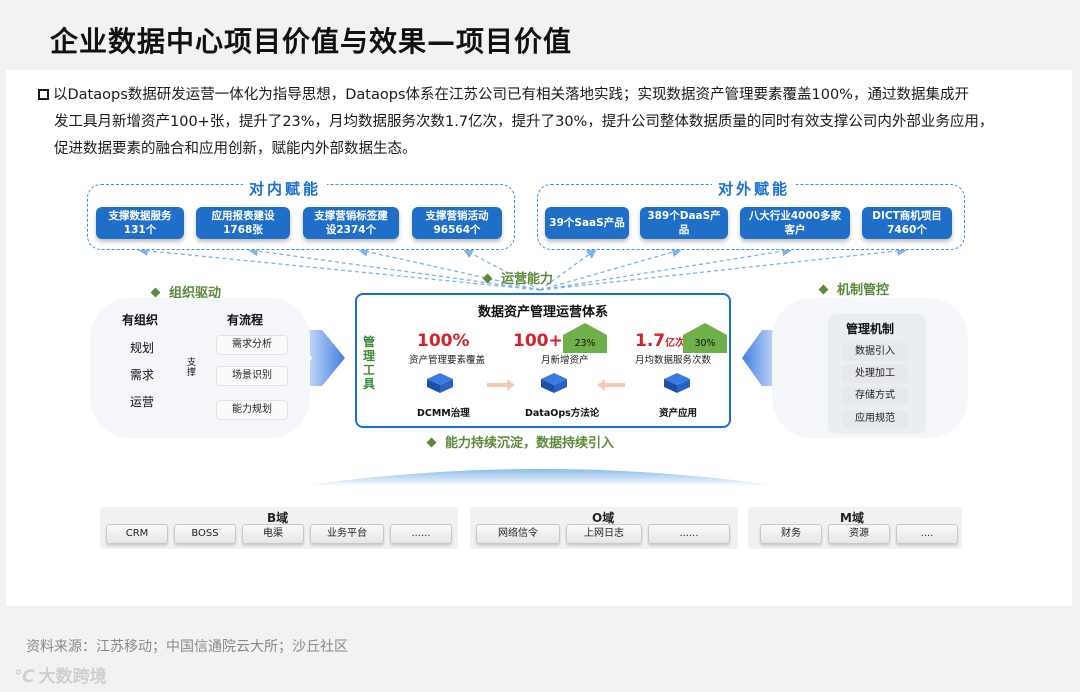 The height and width of the screenshot is (692, 1080). I want to click on label-sustain: 能力持续沉淀，数据持续引入, so click(520, 441).